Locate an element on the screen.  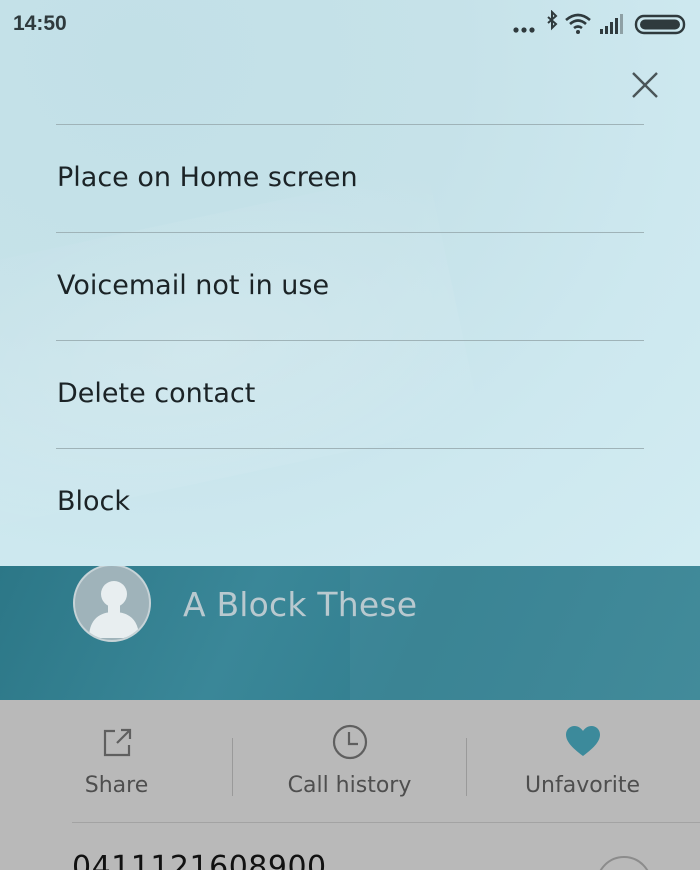
status-icons is located at coordinates (599, 22).